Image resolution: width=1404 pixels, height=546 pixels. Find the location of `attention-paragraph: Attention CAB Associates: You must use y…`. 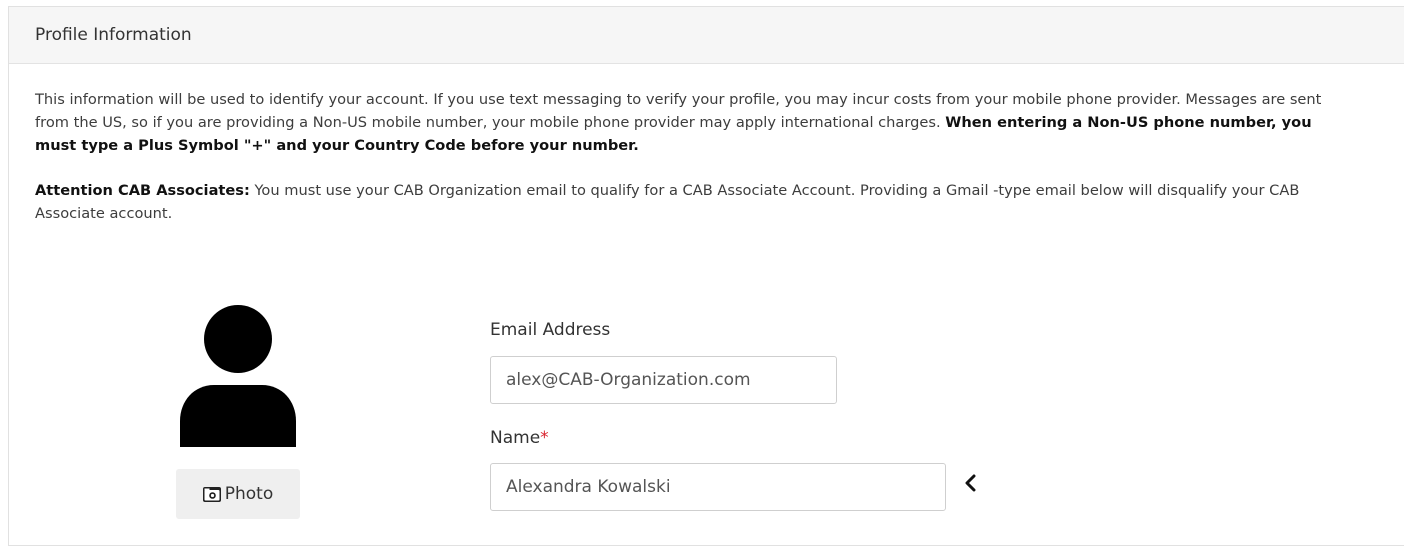

attention-paragraph: Attention CAB Associates: You must use y… is located at coordinates (686, 202).